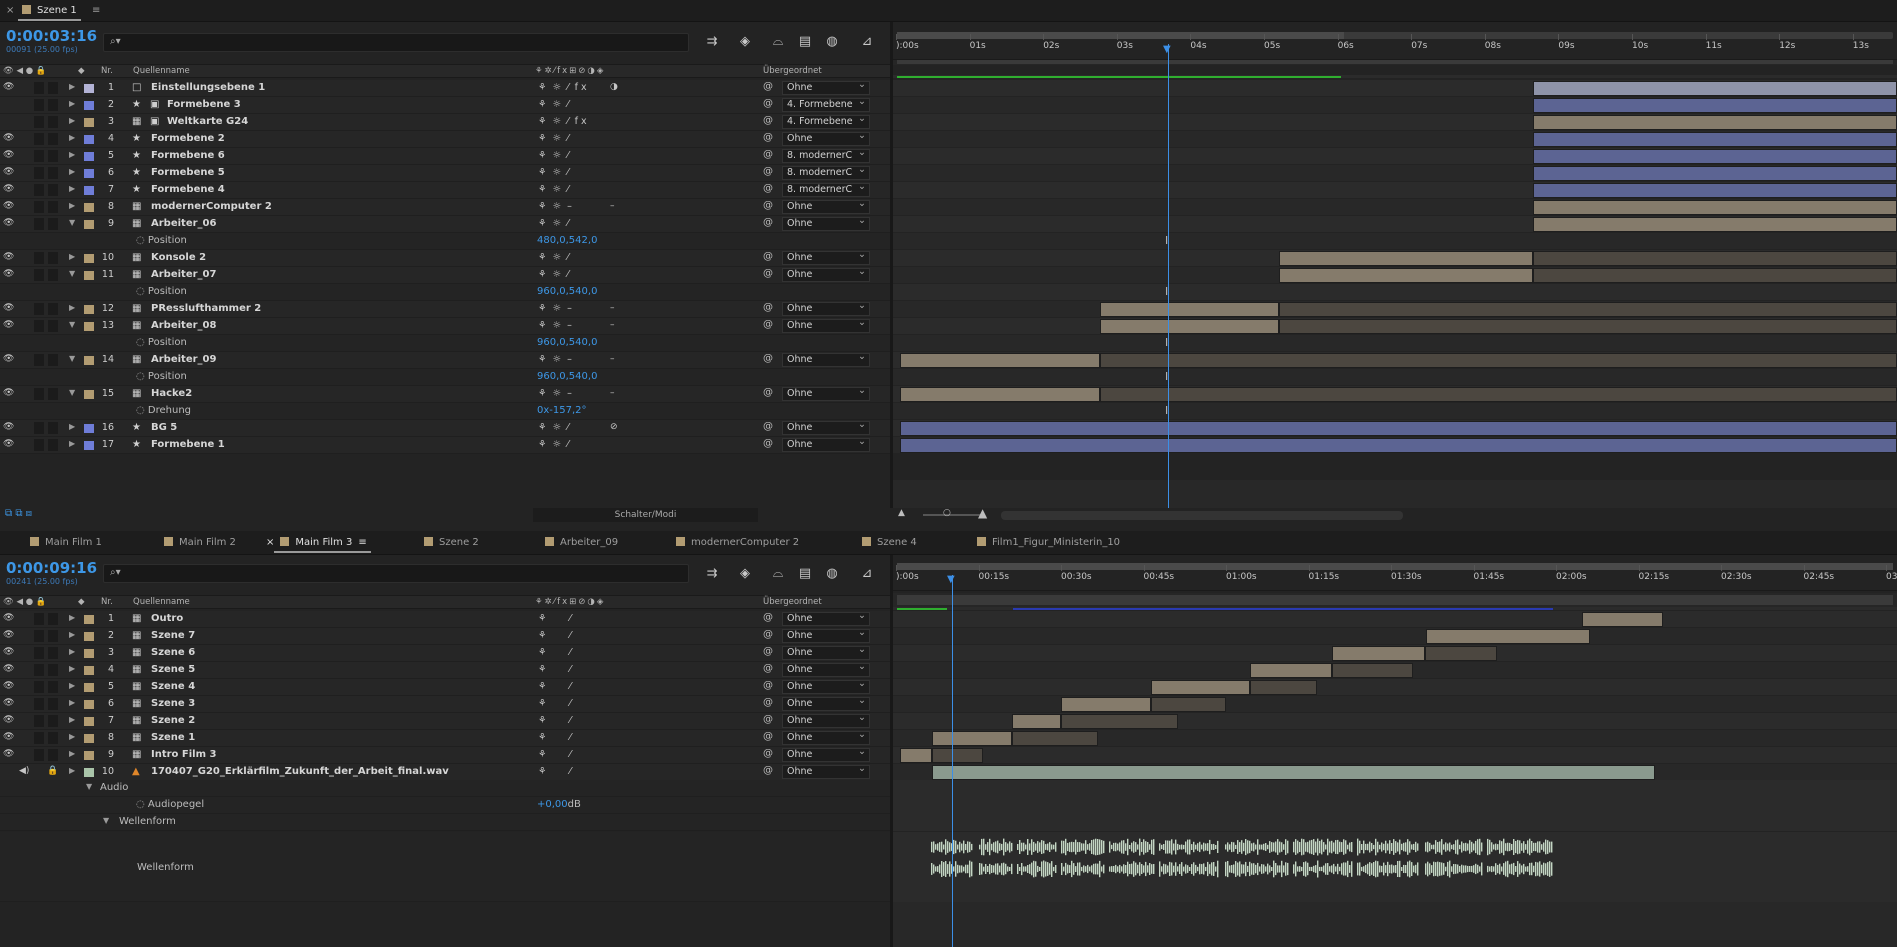 This screenshot has height=947, width=1897. Describe the element at coordinates (445, 411) in the screenshot. I see `property-row: Drehung 0x-157,2°` at that location.